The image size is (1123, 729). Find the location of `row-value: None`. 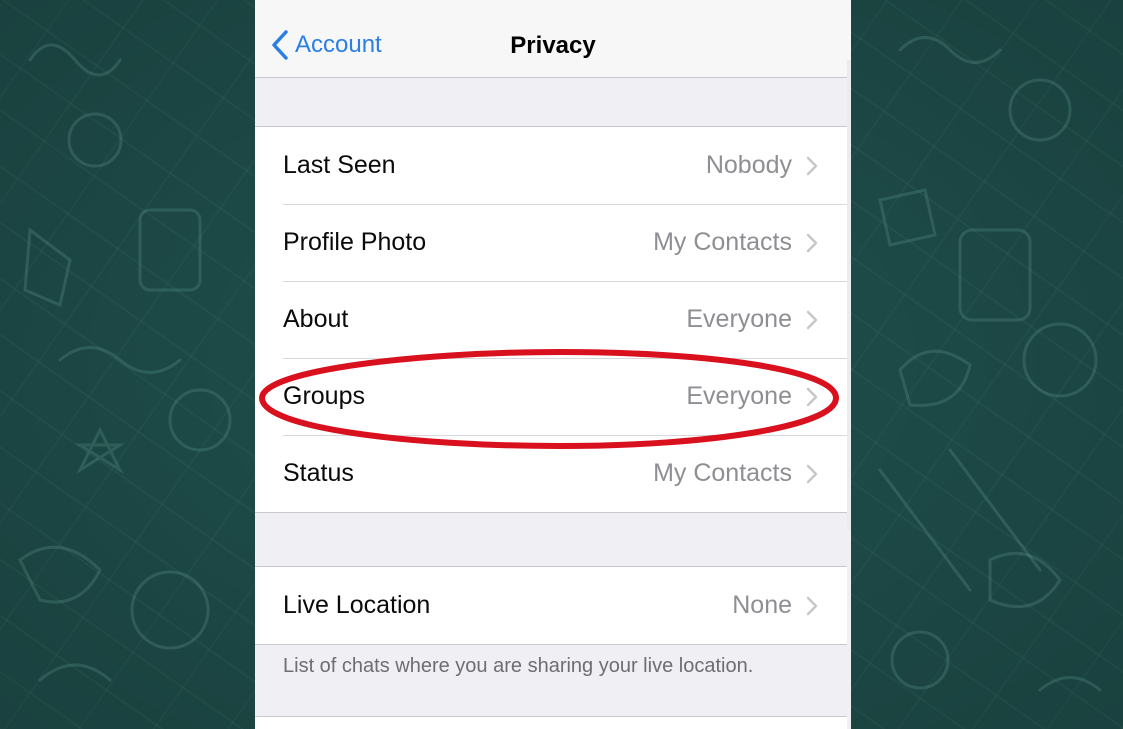

row-value: None is located at coordinates (762, 605).